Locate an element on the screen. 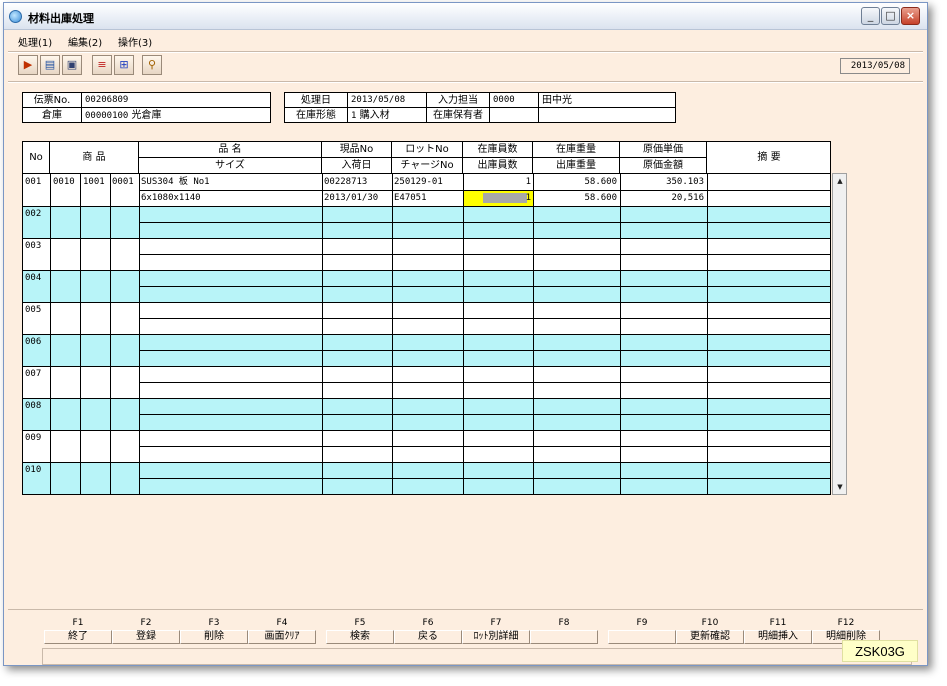 The image size is (947, 686). shukko-ju-cell: 58.600 is located at coordinates (576, 198).